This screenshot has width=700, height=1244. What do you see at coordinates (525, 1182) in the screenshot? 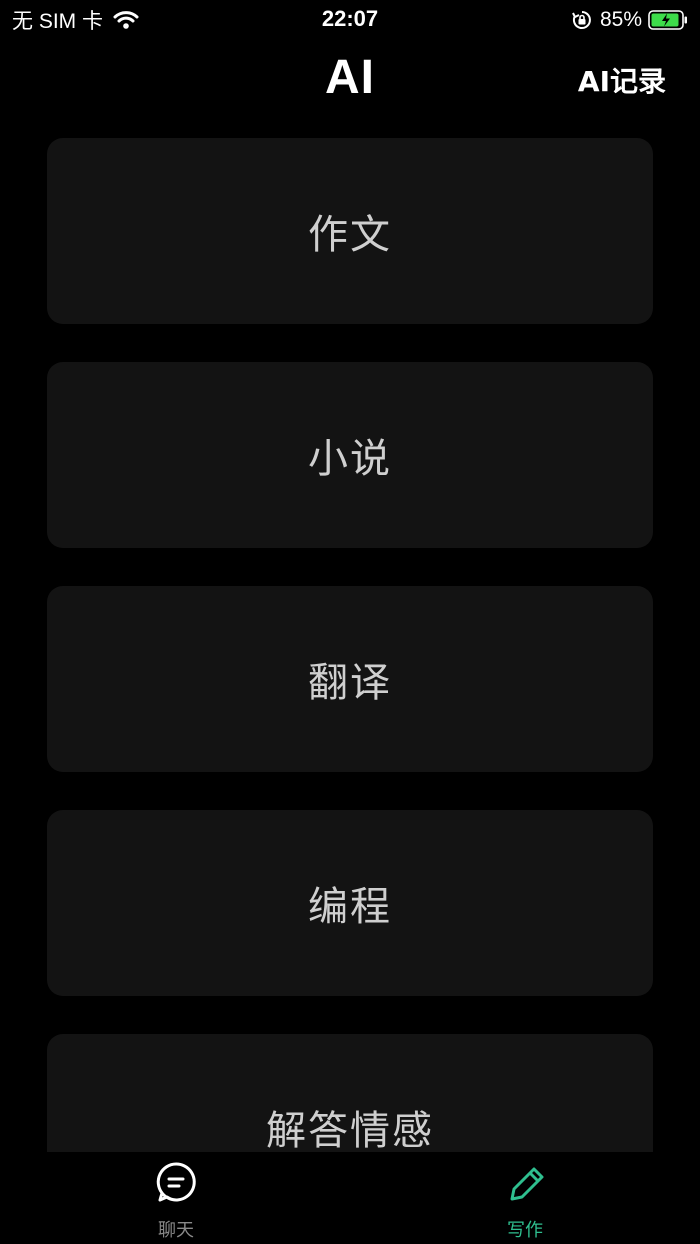
I see `pencil-icon` at bounding box center [525, 1182].